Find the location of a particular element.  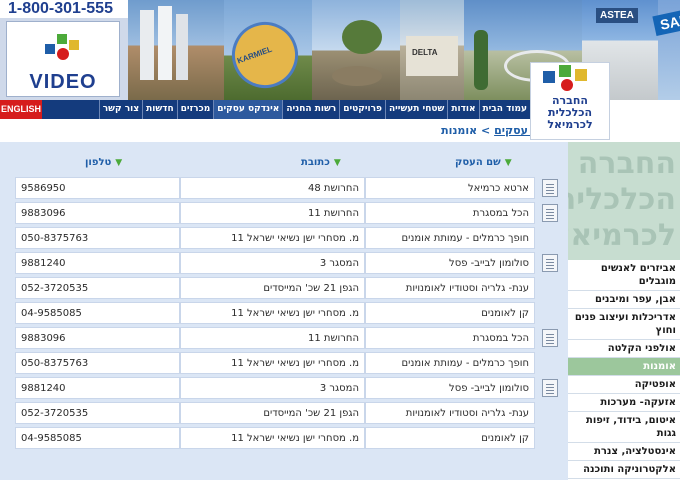

nav-parking: רשות החניה is located at coordinates (310, 109).